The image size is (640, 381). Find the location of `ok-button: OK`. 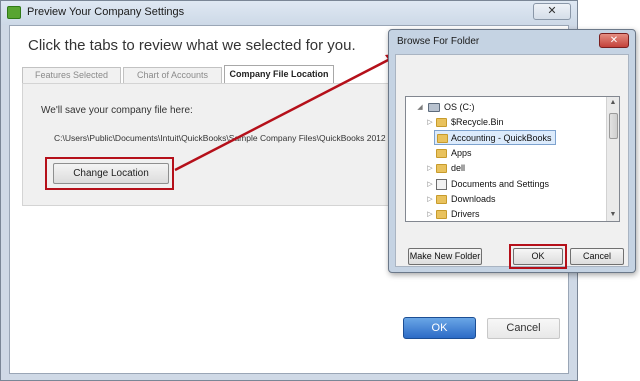

ok-button: OK is located at coordinates (439, 328).